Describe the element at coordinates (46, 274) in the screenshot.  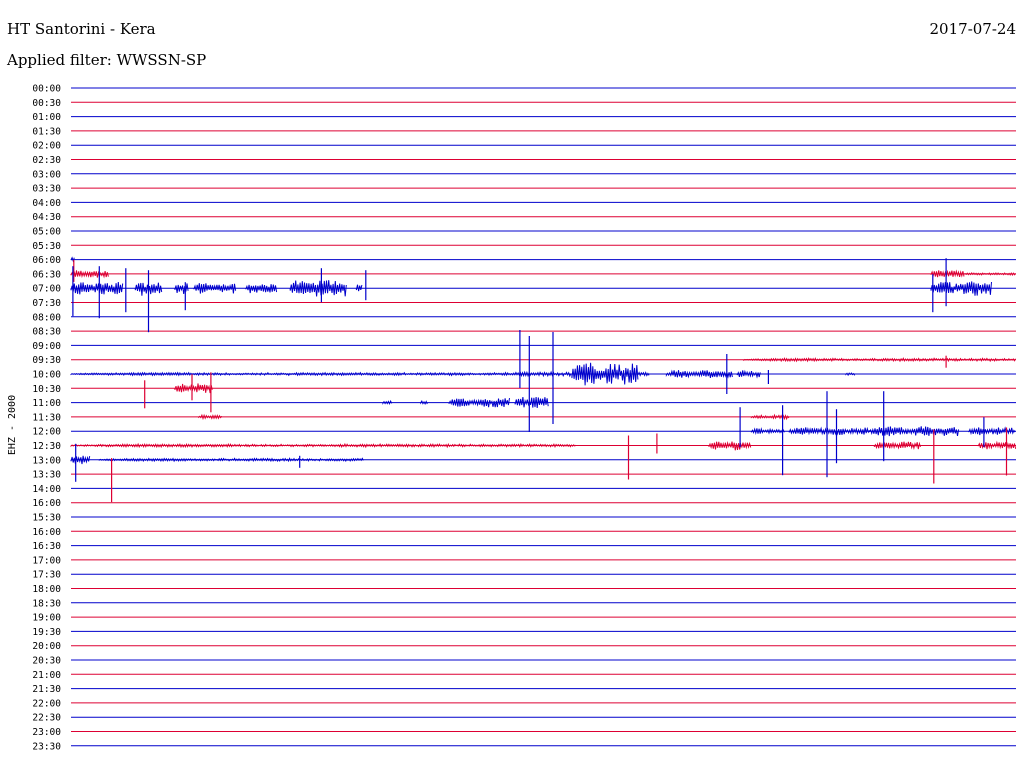
I see `row-tick-label: 06:30` at that location.